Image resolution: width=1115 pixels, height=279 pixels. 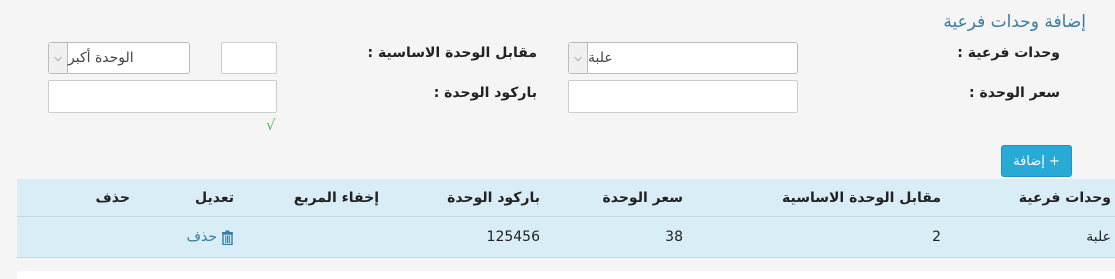 What do you see at coordinates (1008, 53) in the screenshot?
I see `sub-units-label: وحدات فرعية :` at bounding box center [1008, 53].